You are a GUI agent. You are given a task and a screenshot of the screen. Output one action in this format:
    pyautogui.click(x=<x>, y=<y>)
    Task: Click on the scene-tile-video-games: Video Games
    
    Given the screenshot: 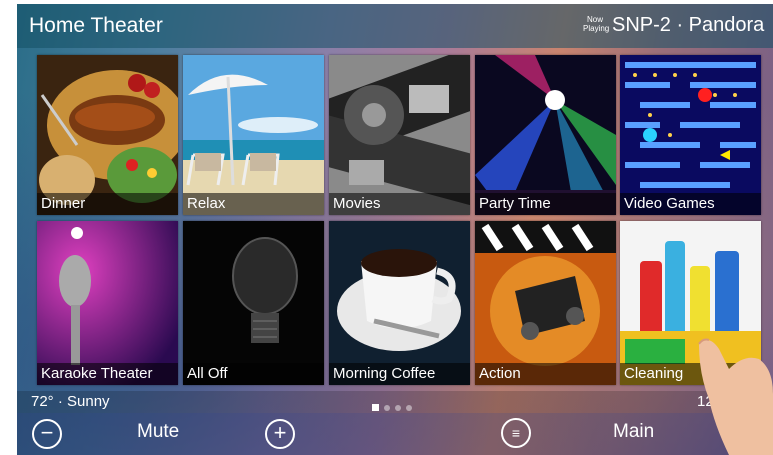 What is the action you would take?
    pyautogui.click(x=690, y=135)
    